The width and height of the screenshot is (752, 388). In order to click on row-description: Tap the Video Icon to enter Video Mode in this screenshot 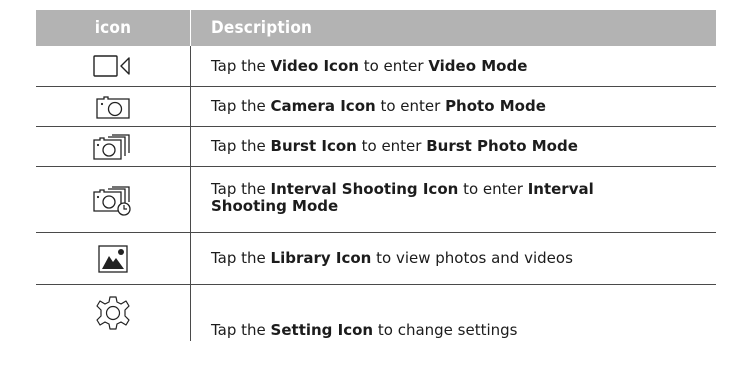, I will do `click(369, 65)`.